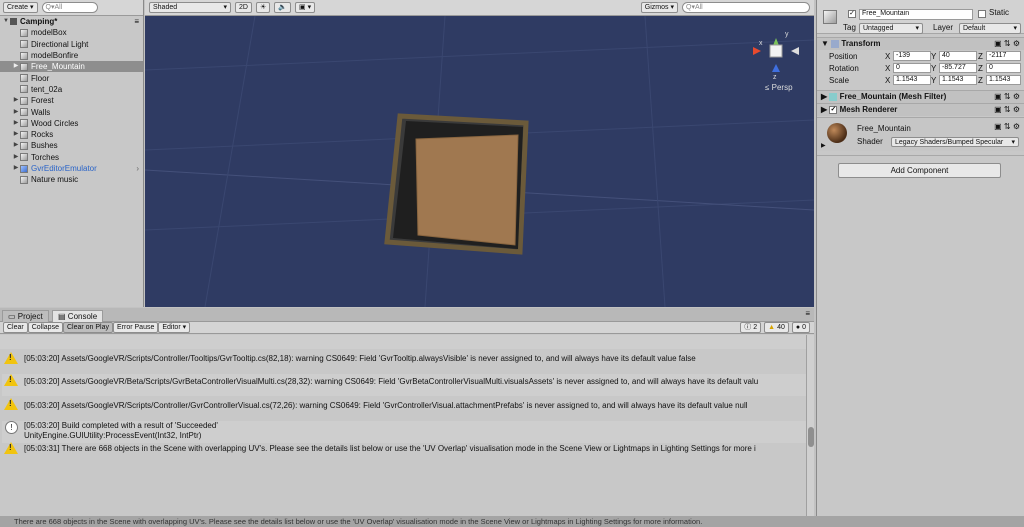 This screenshot has height=527, width=1024. Describe the element at coordinates (71, 111) in the screenshot. I see `hierarchy-item-walls: ▶ Walls` at that location.